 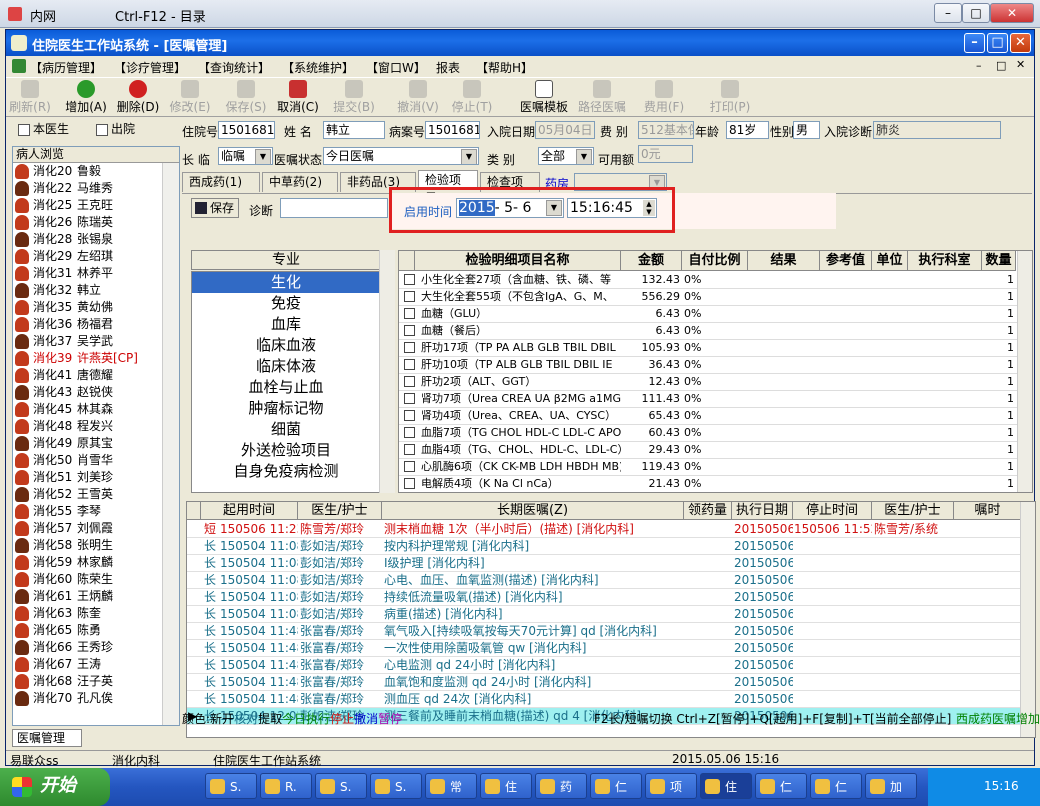 What do you see at coordinates (566, 156) in the screenshot?
I see `category-select: 全部` at bounding box center [566, 156].